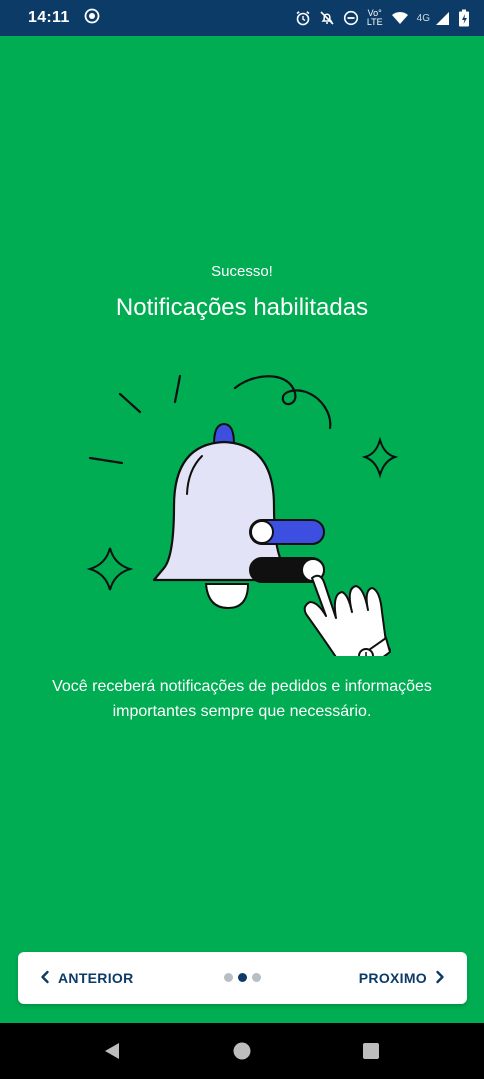 Image resolution: width=484 pixels, height=1079 pixels. Describe the element at coordinates (392, 978) in the screenshot. I see `next-button-label: PROXIMO` at that location.